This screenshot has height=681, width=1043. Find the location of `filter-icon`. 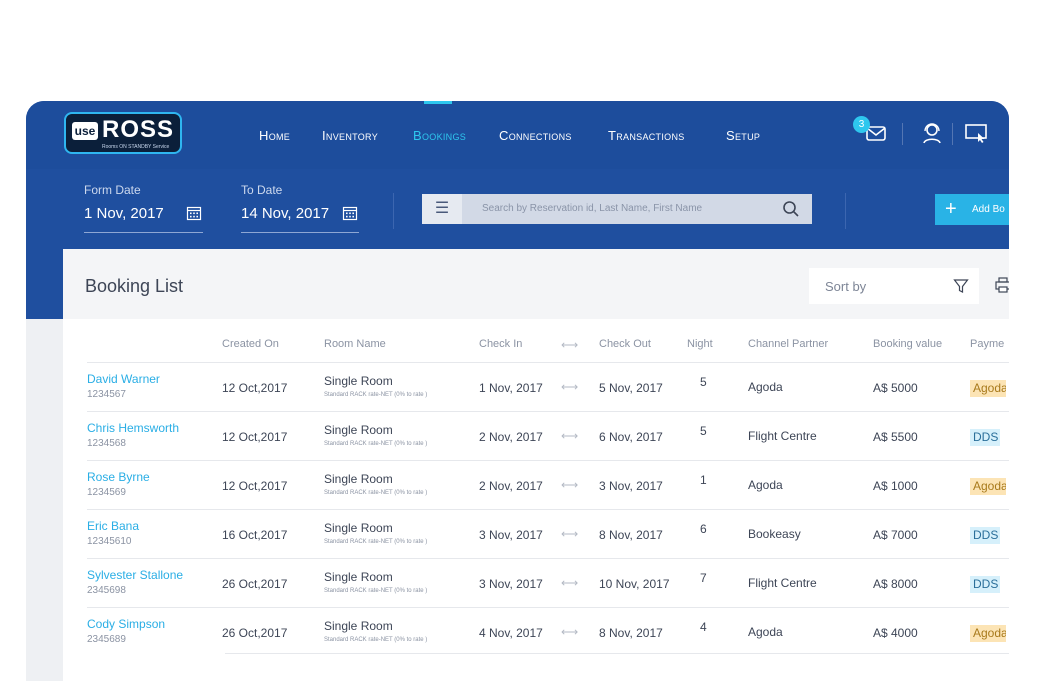

filter-icon is located at coordinates (961, 286).